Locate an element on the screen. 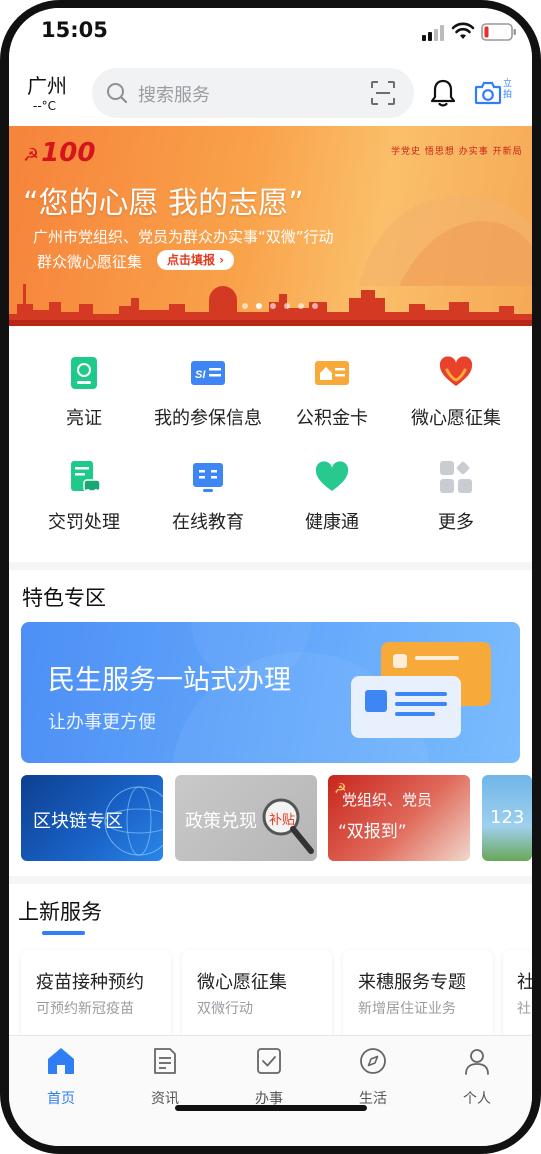 The height and width of the screenshot is (1154, 541). party-report-label-2: “双报到” is located at coordinates (372, 832).